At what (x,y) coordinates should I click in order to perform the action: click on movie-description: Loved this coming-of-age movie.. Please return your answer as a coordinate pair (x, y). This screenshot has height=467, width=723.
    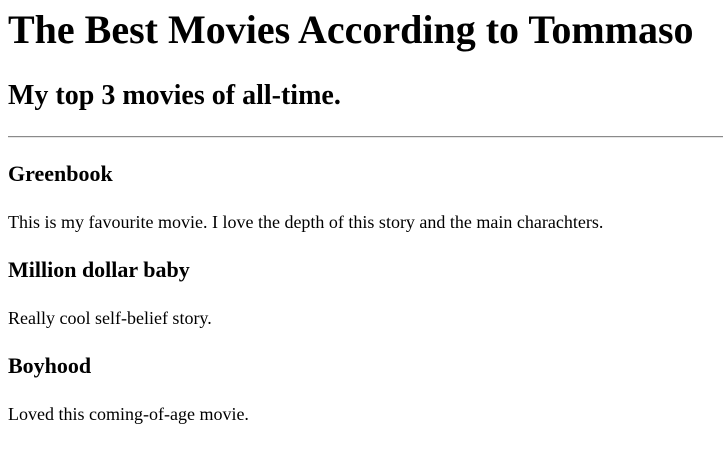
    Looking at the image, I should click on (128, 414).